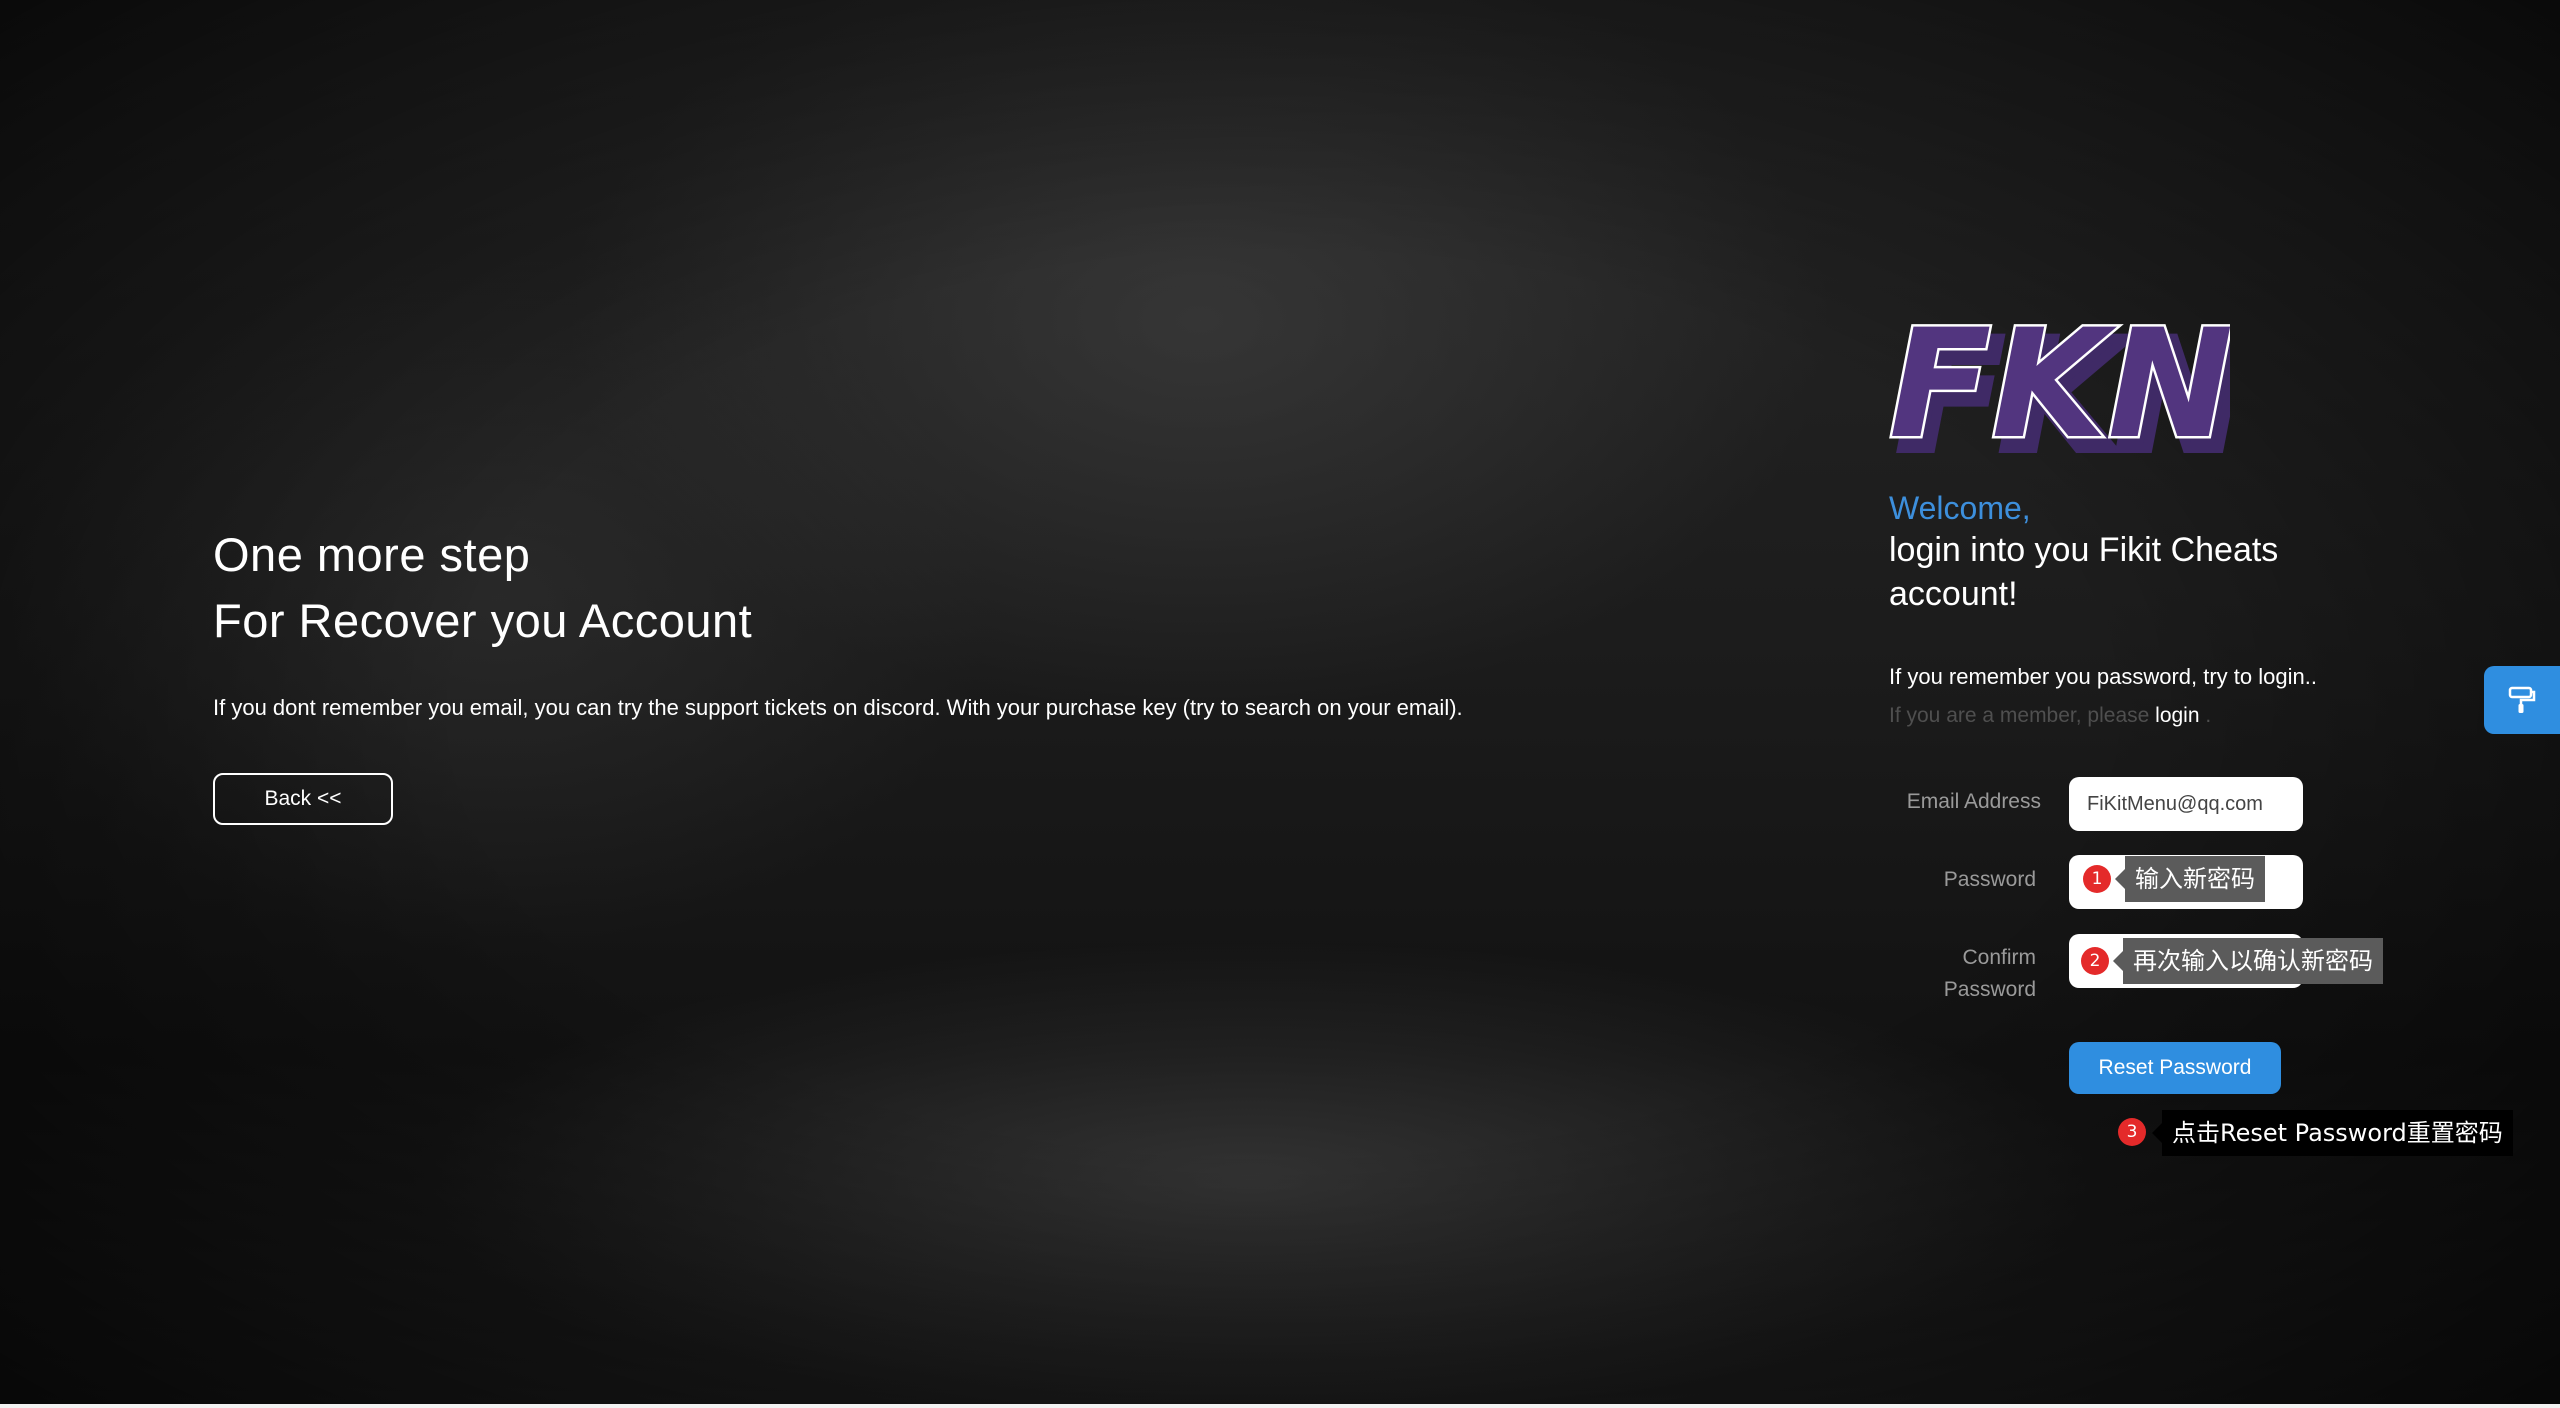  What do you see at coordinates (2248, 961) in the screenshot?
I see `annotation-tip-2: 再次输入以确认新密码` at bounding box center [2248, 961].